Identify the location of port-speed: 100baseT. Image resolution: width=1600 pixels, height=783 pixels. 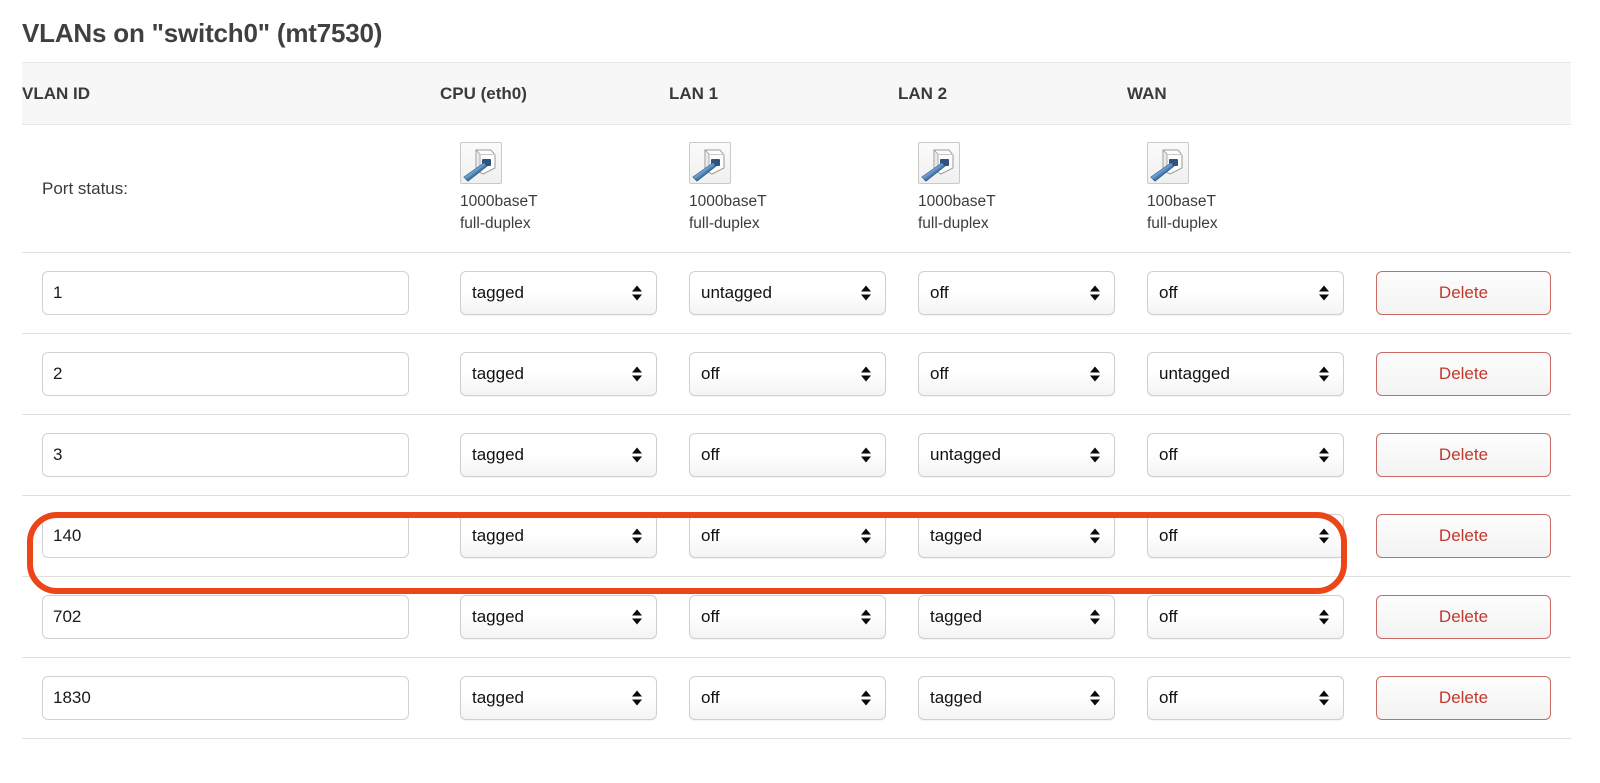
(1181, 201).